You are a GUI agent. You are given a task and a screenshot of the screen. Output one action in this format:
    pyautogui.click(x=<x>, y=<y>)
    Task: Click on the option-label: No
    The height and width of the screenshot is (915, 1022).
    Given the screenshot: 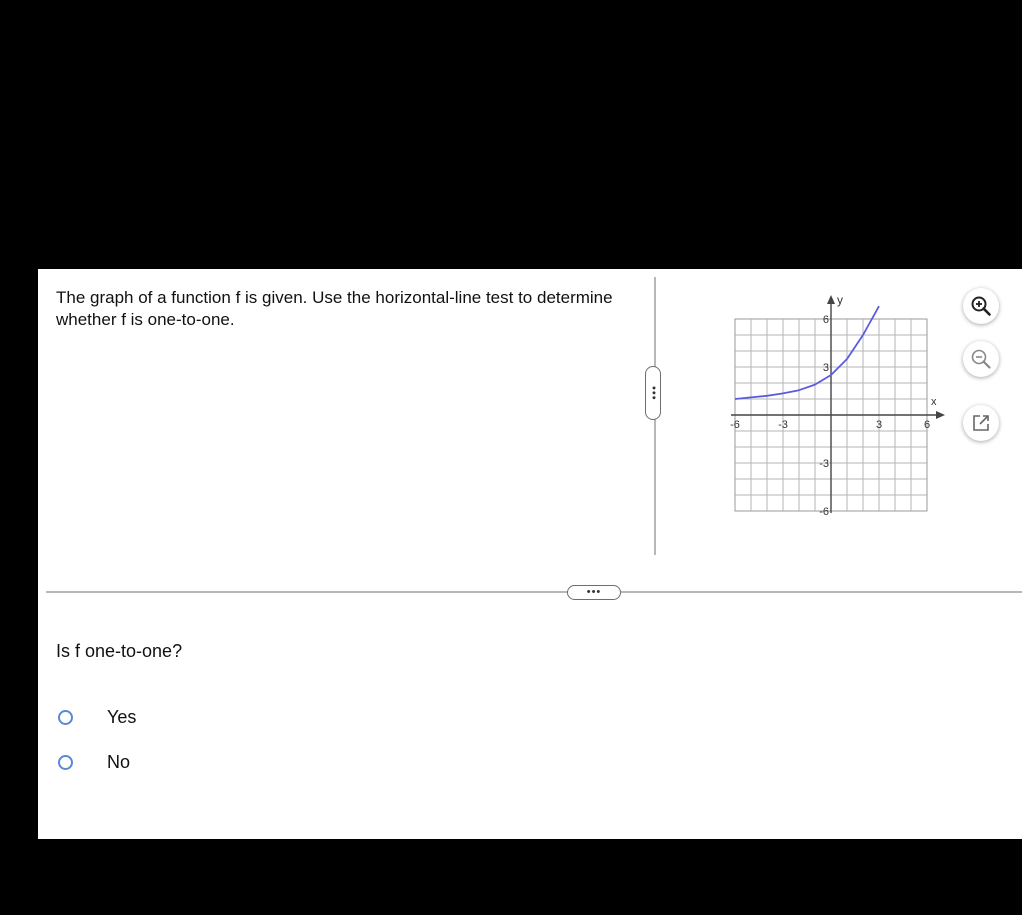 What is the action you would take?
    pyautogui.click(x=119, y=761)
    